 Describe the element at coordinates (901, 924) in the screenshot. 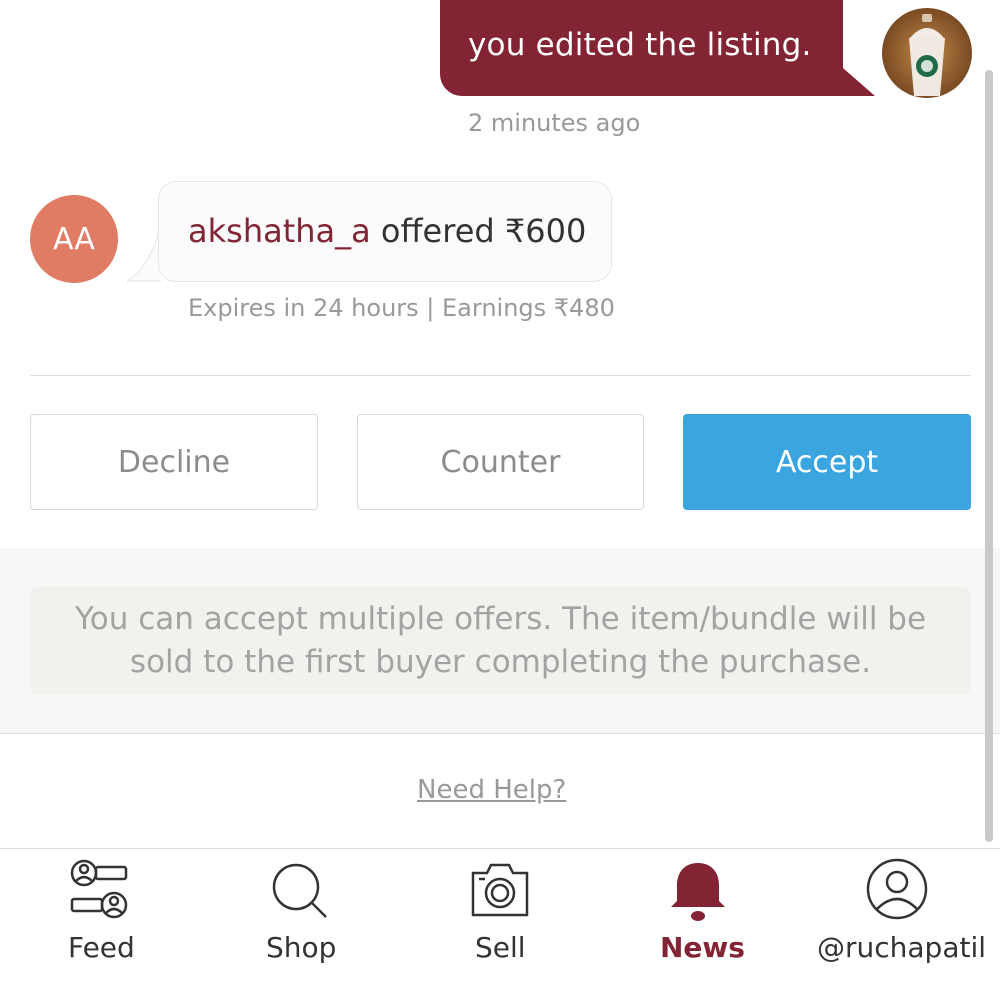

I see `nav-item-profile: @ruchapatil` at that location.